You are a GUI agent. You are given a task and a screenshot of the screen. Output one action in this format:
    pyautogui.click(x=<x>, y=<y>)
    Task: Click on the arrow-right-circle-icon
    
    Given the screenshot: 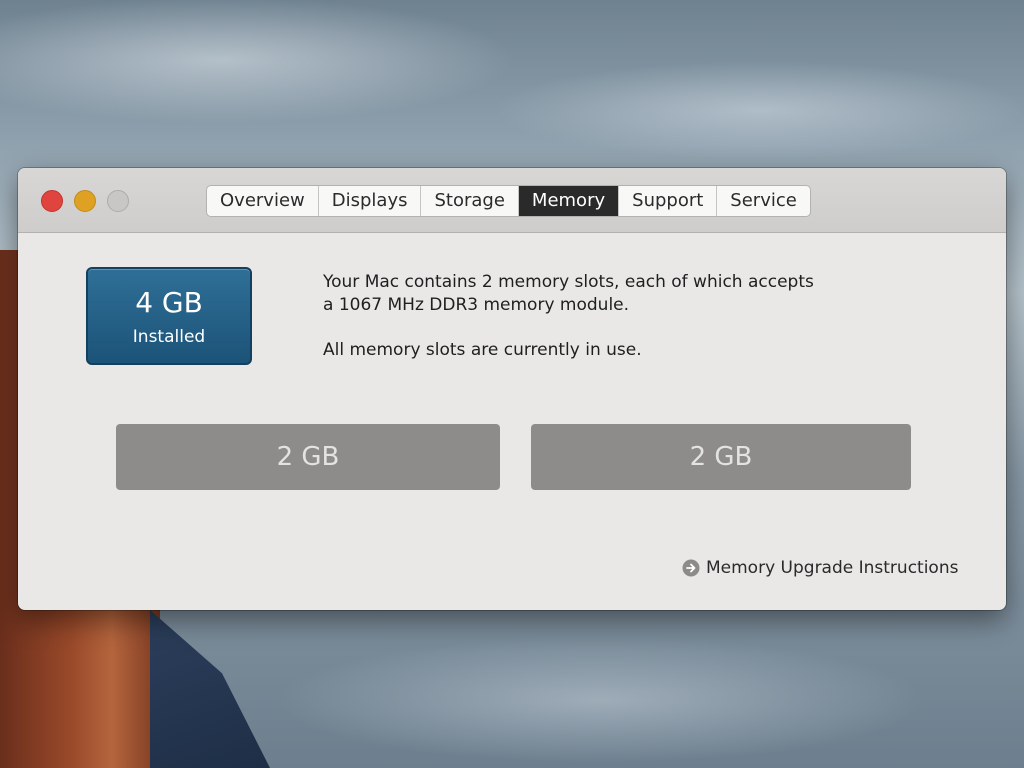 What is the action you would take?
    pyautogui.click(x=691, y=568)
    